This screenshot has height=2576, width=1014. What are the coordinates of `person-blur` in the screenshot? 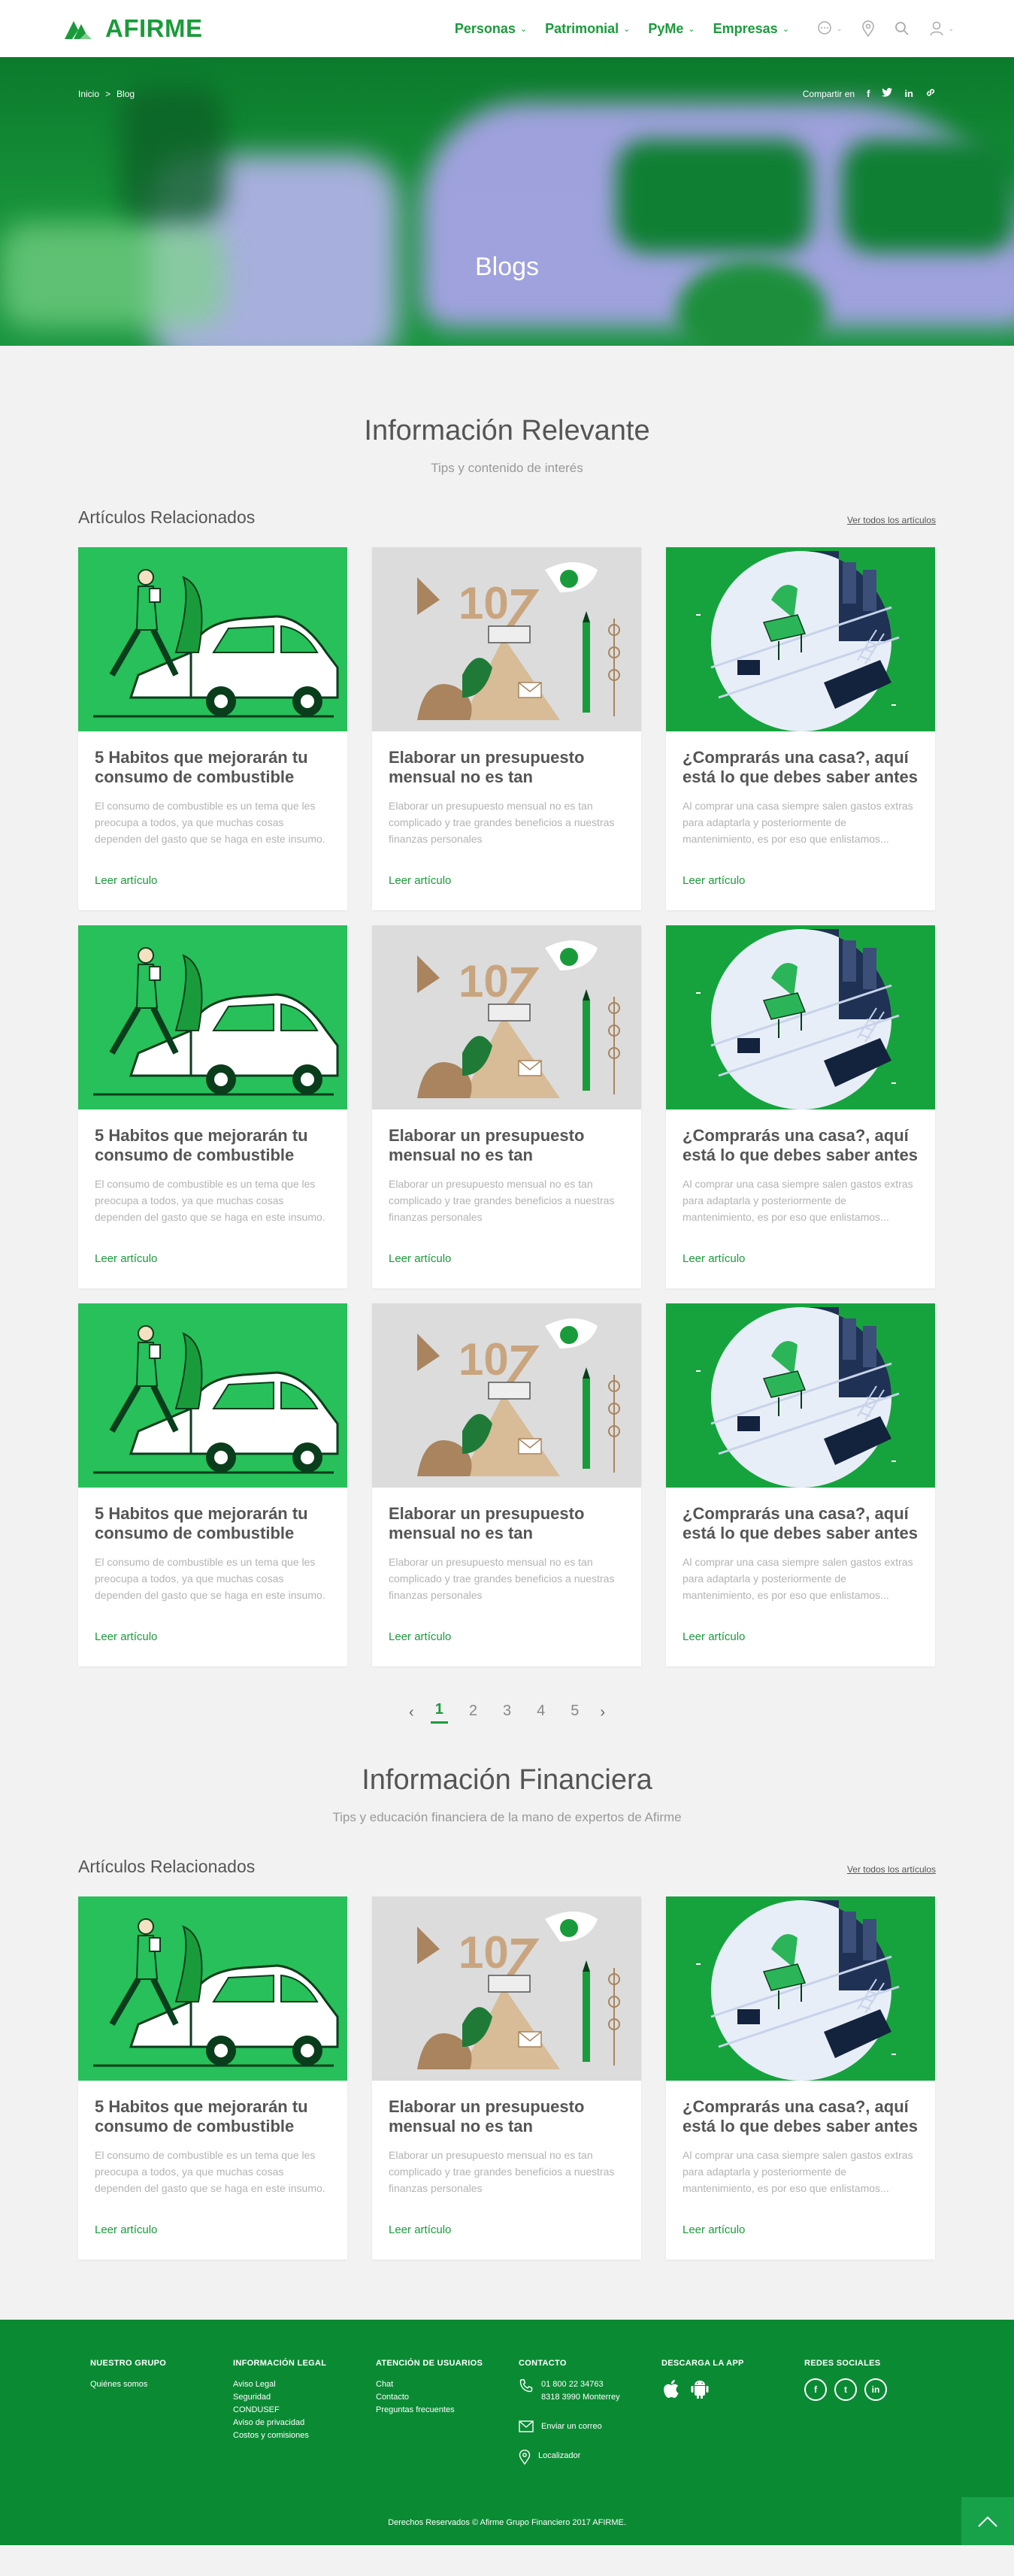 It's located at (173, 154).